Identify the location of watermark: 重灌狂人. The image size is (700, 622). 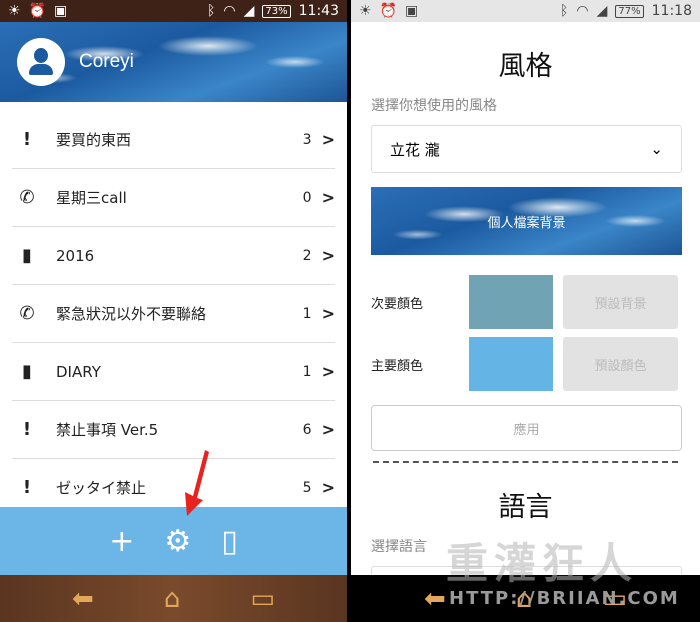
(542, 563).